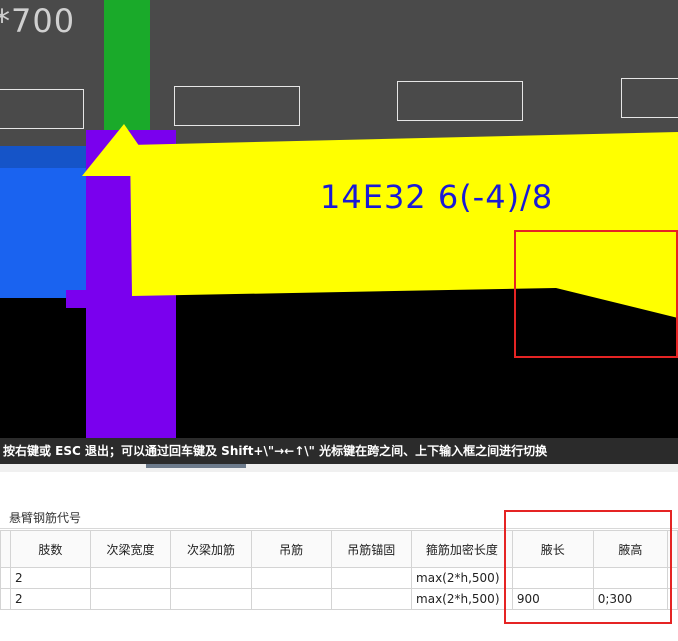 The width and height of the screenshot is (678, 641). Describe the element at coordinates (371, 549) in the screenshot. I see `column-header: 吊筋锚固` at that location.